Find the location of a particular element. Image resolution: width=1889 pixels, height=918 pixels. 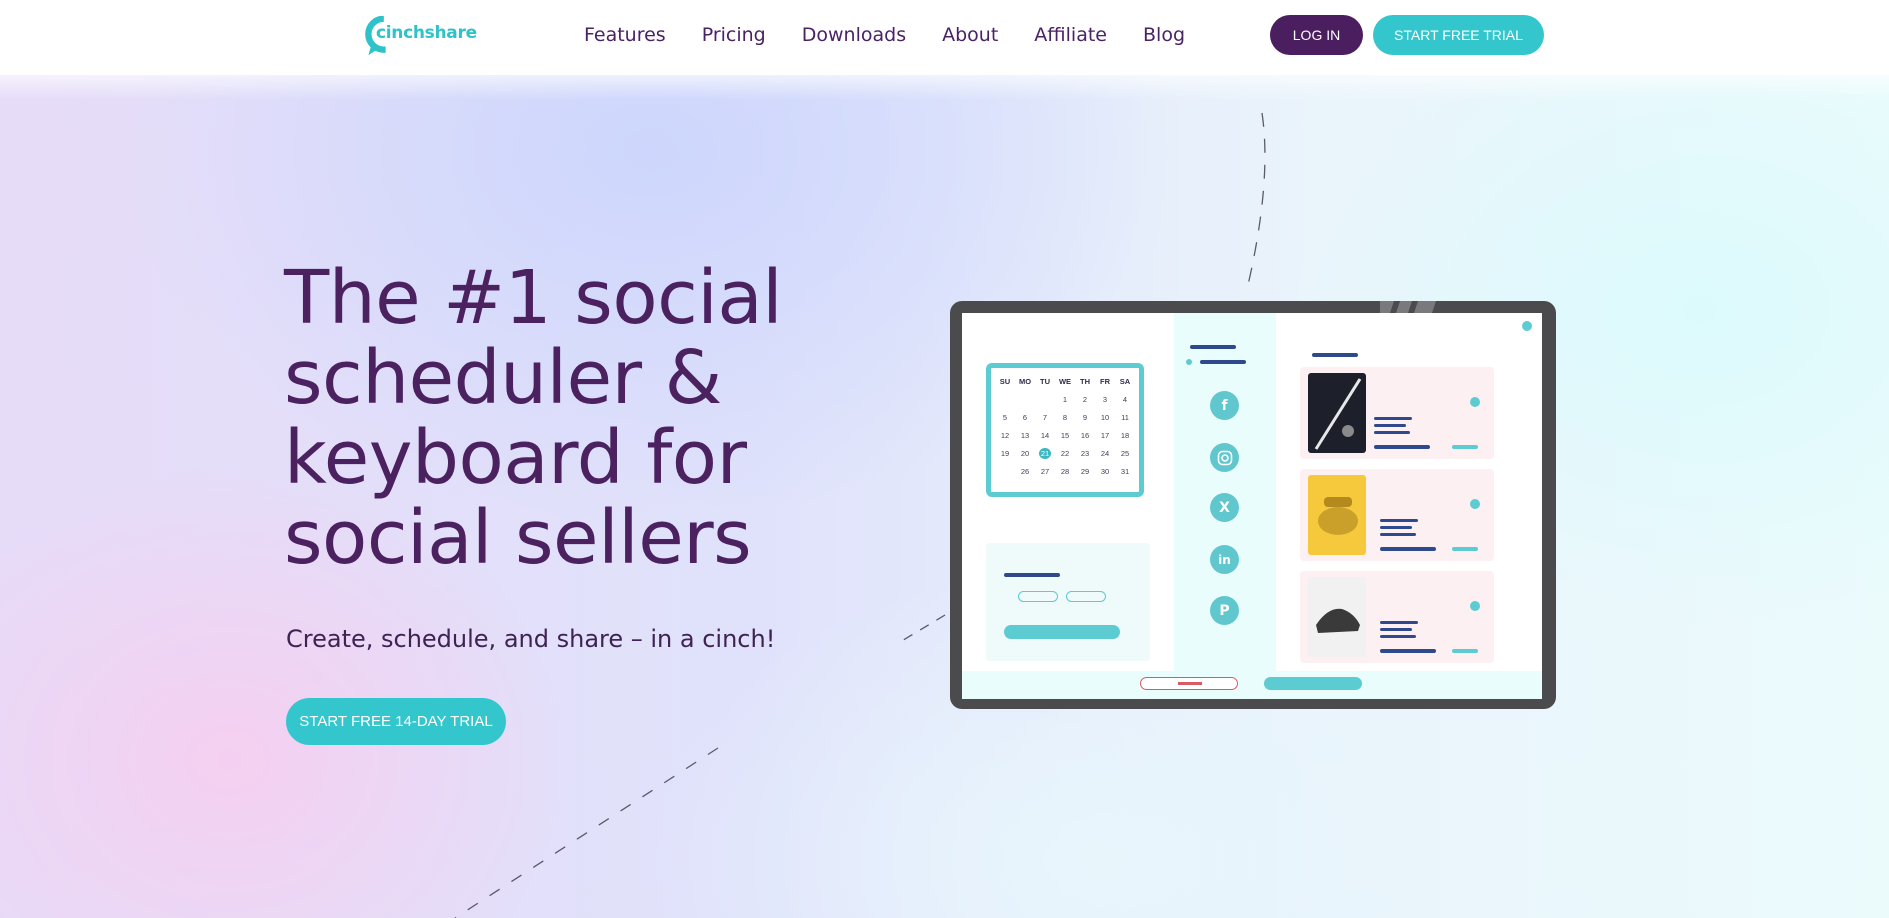

calendar-date: 9 is located at coordinates (1085, 417).